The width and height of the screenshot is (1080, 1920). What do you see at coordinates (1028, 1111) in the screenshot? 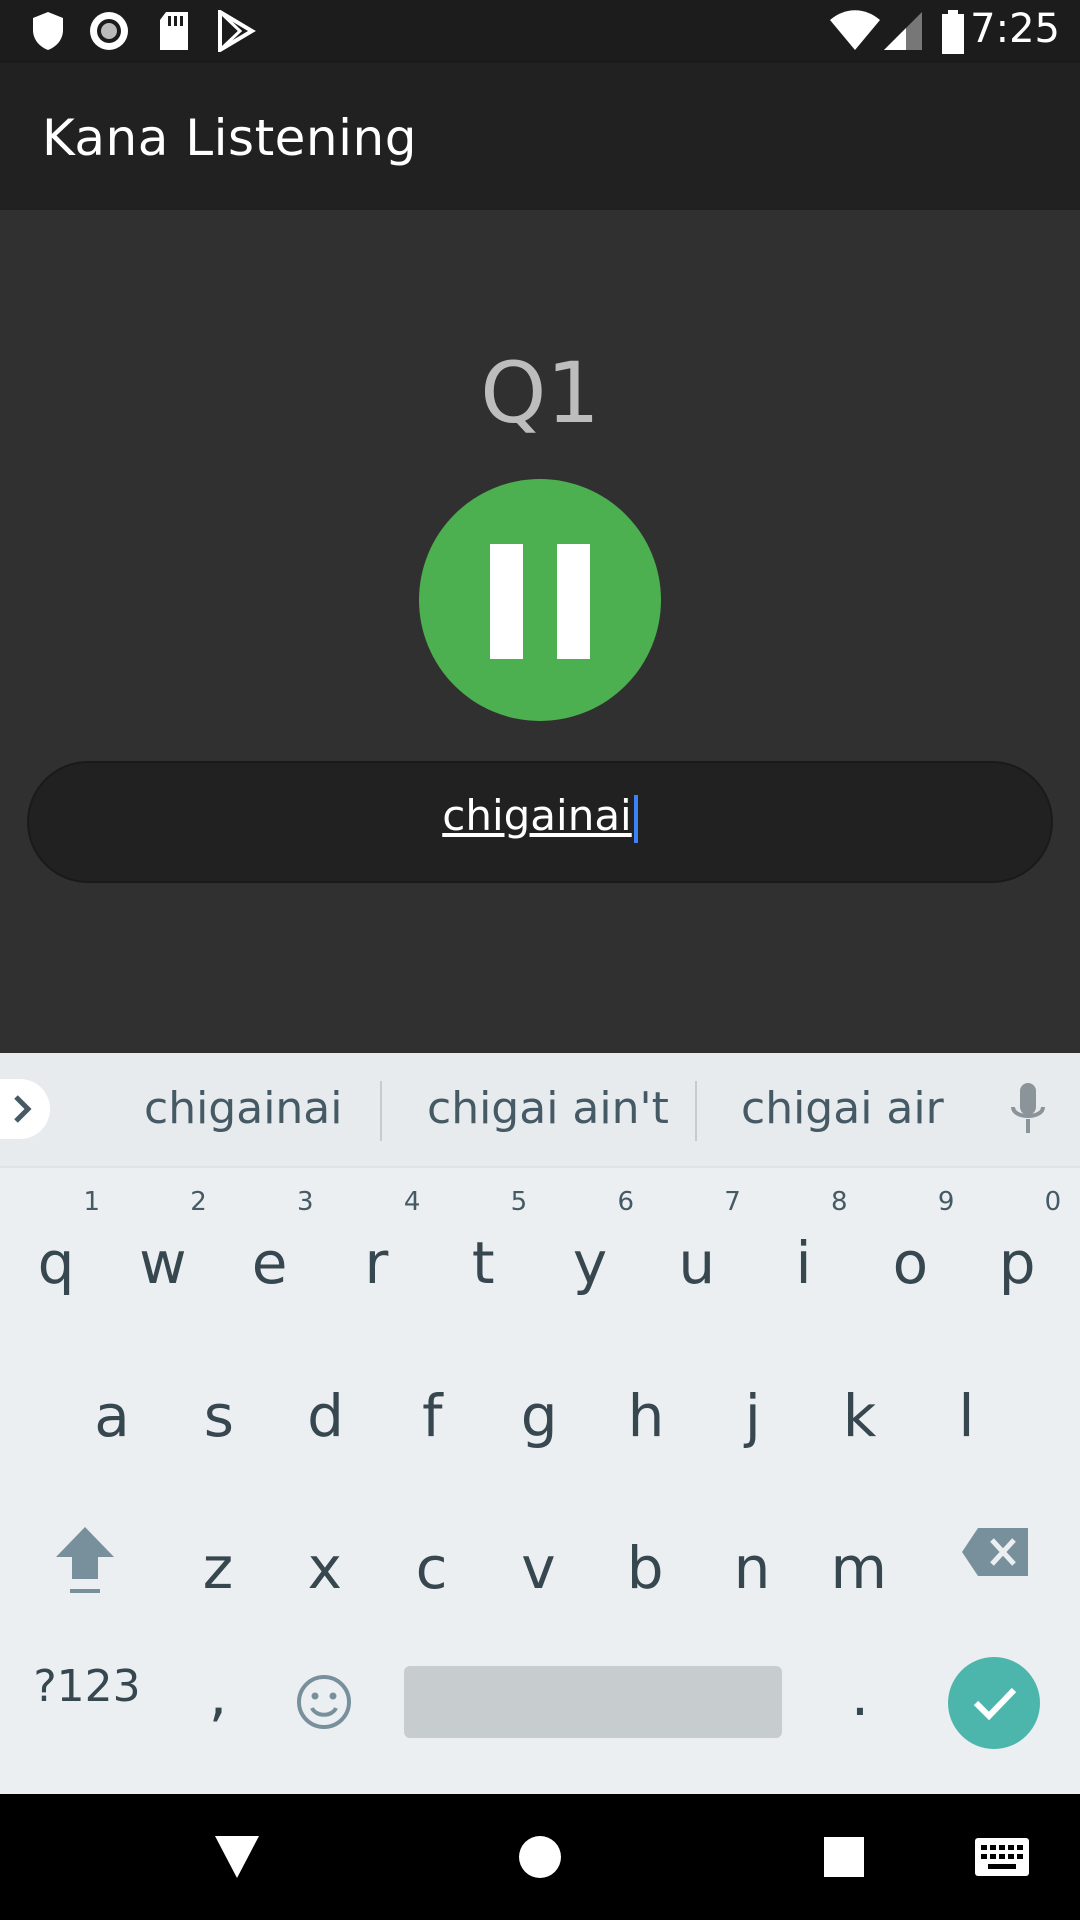
I see `microphone-icon` at bounding box center [1028, 1111].